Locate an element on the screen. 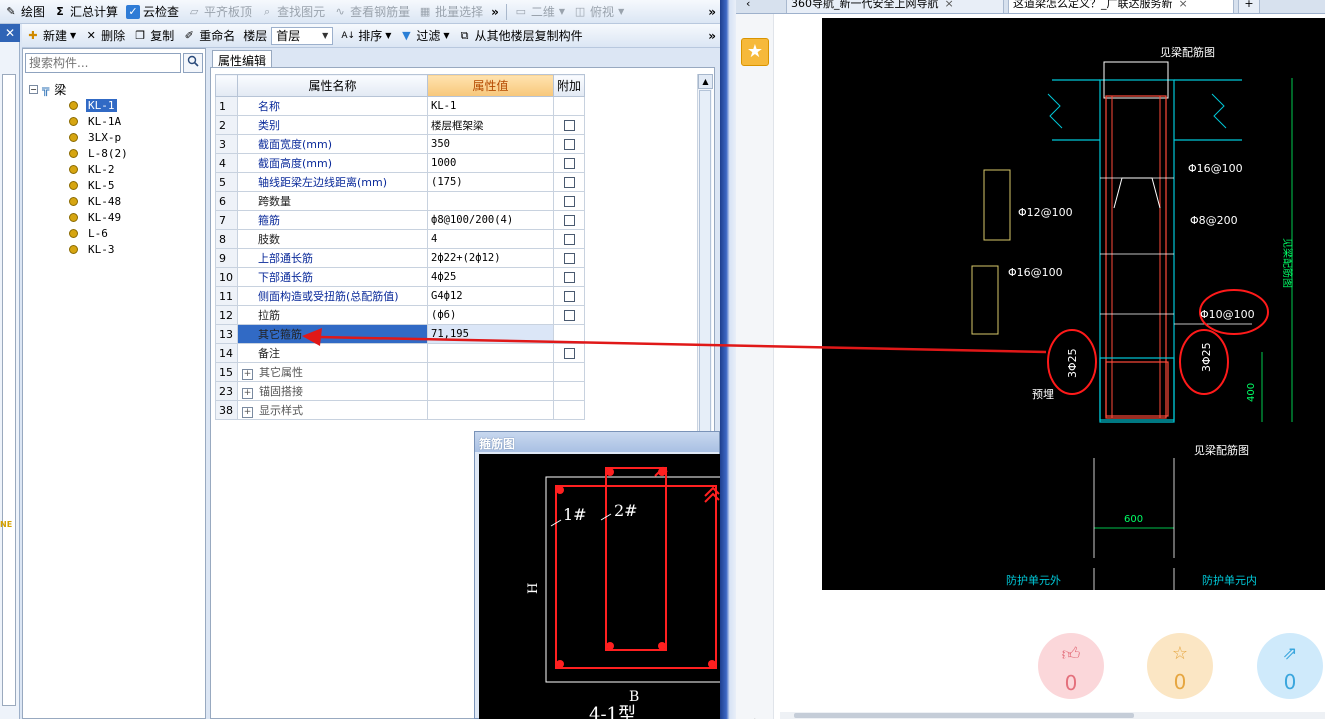 The image size is (1325, 719). property-row: 5 轴线距梁左边线距离(mm) (175) is located at coordinates (400, 182).